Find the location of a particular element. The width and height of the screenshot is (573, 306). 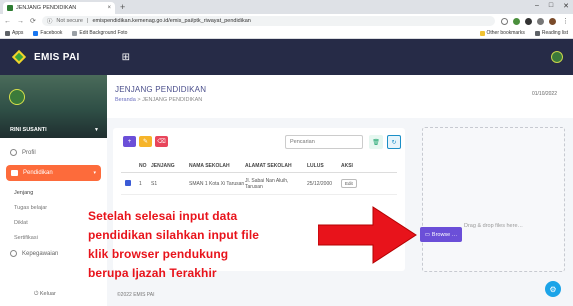

profile-avatar-icon is located at coordinates (552, 21).